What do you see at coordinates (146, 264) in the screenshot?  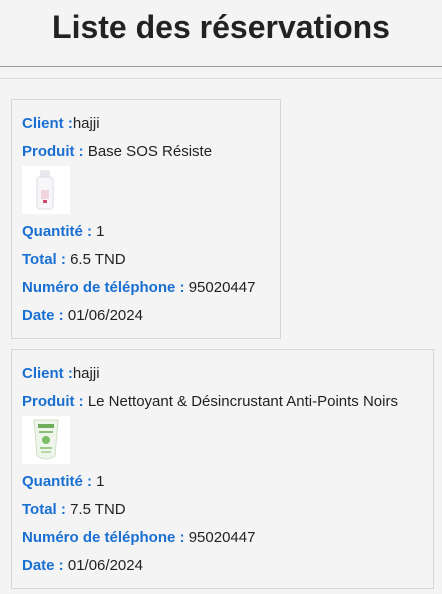 I see `total-row: Total : 6.5 TND` at bounding box center [146, 264].